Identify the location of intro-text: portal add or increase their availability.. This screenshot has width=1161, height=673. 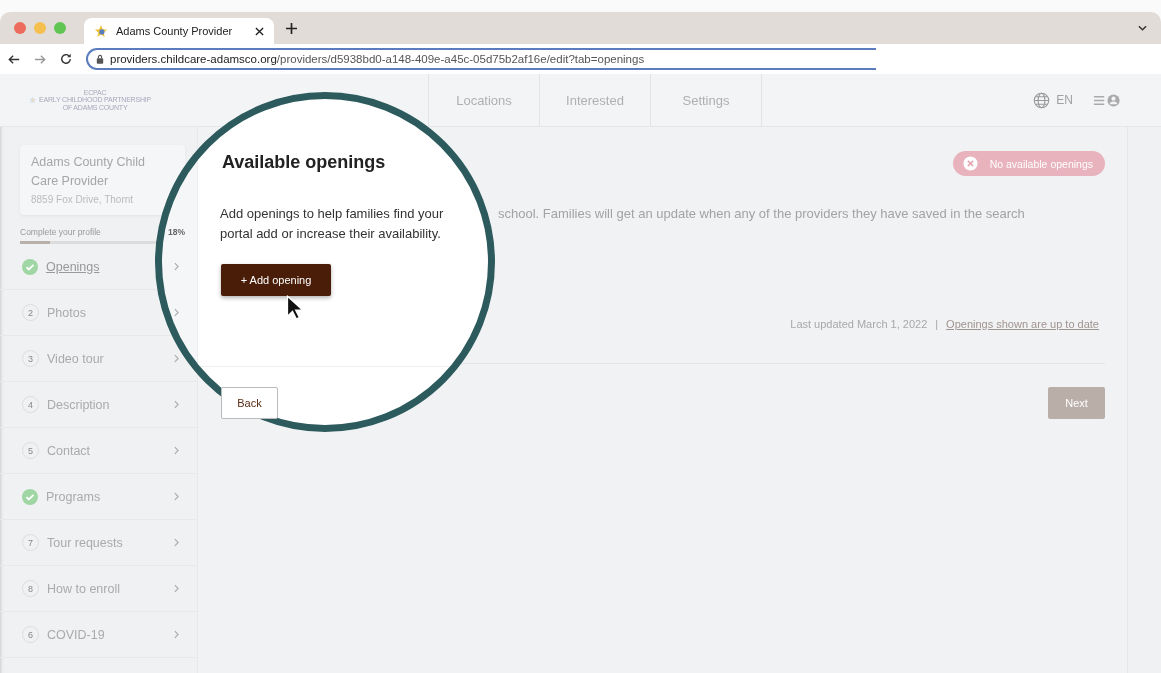
(330, 233).